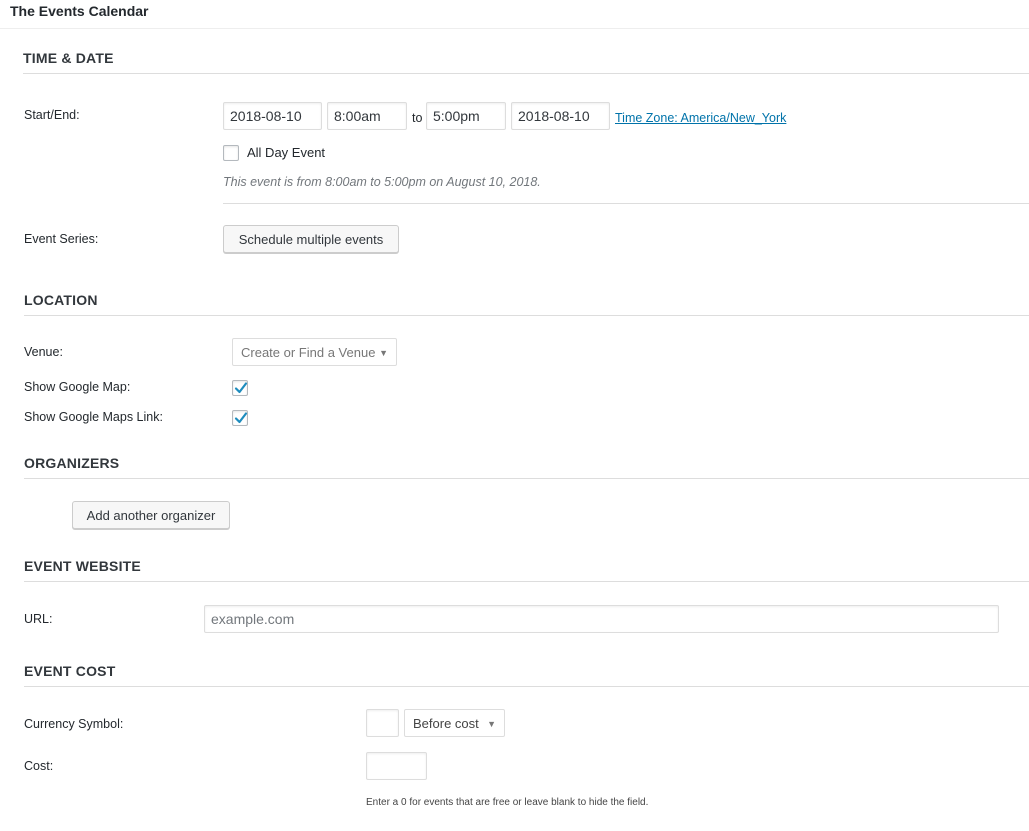 The height and width of the screenshot is (831, 1029). I want to click on all-day-label: All Day Event, so click(286, 152).